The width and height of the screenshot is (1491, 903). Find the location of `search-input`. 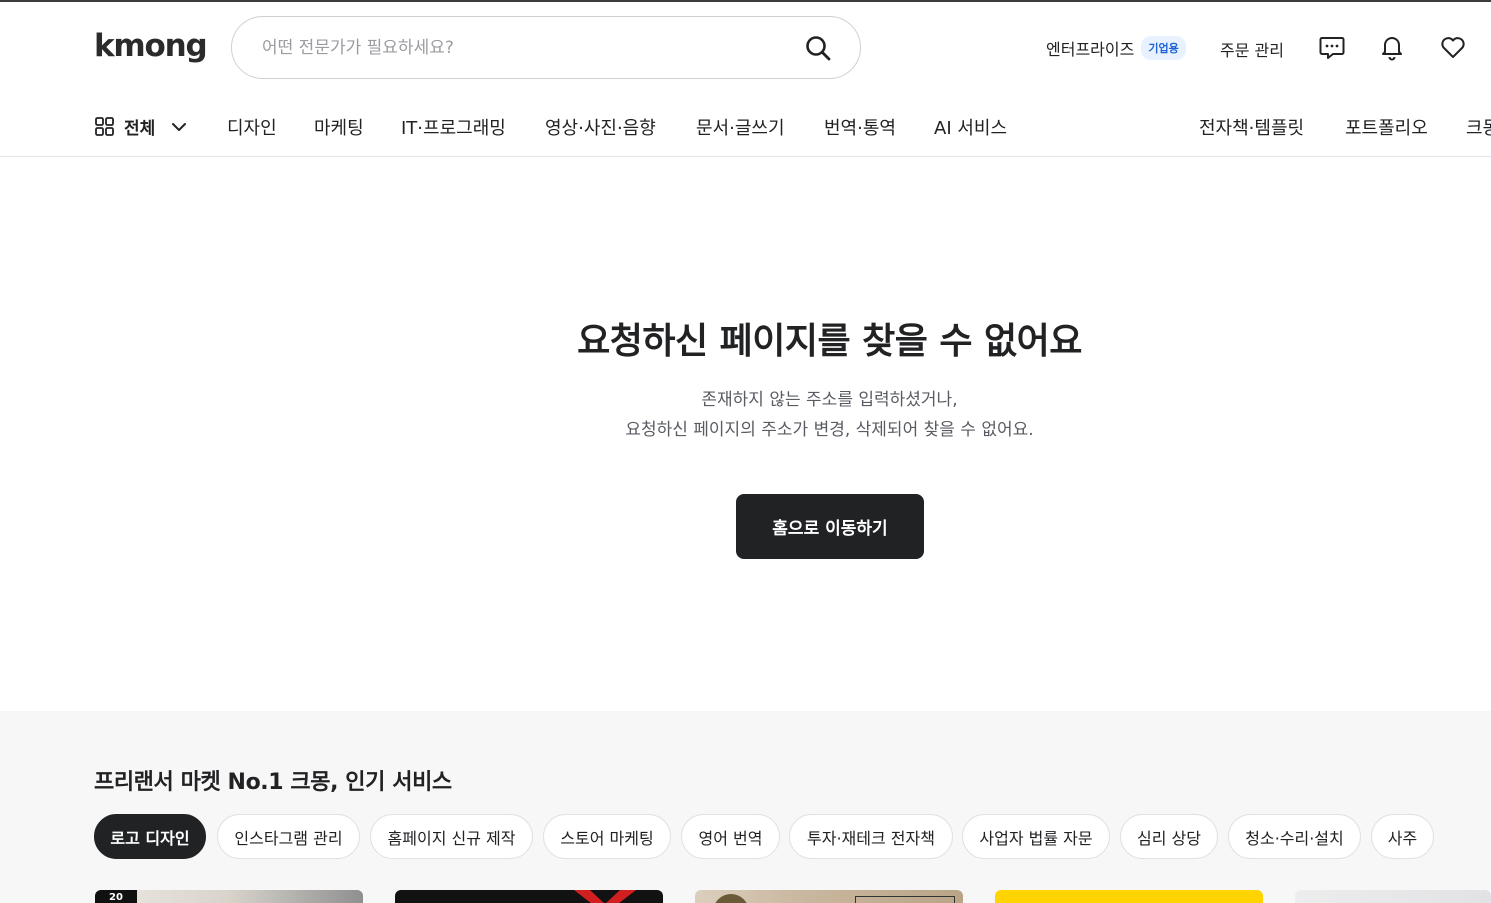

search-input is located at coordinates (527, 47).